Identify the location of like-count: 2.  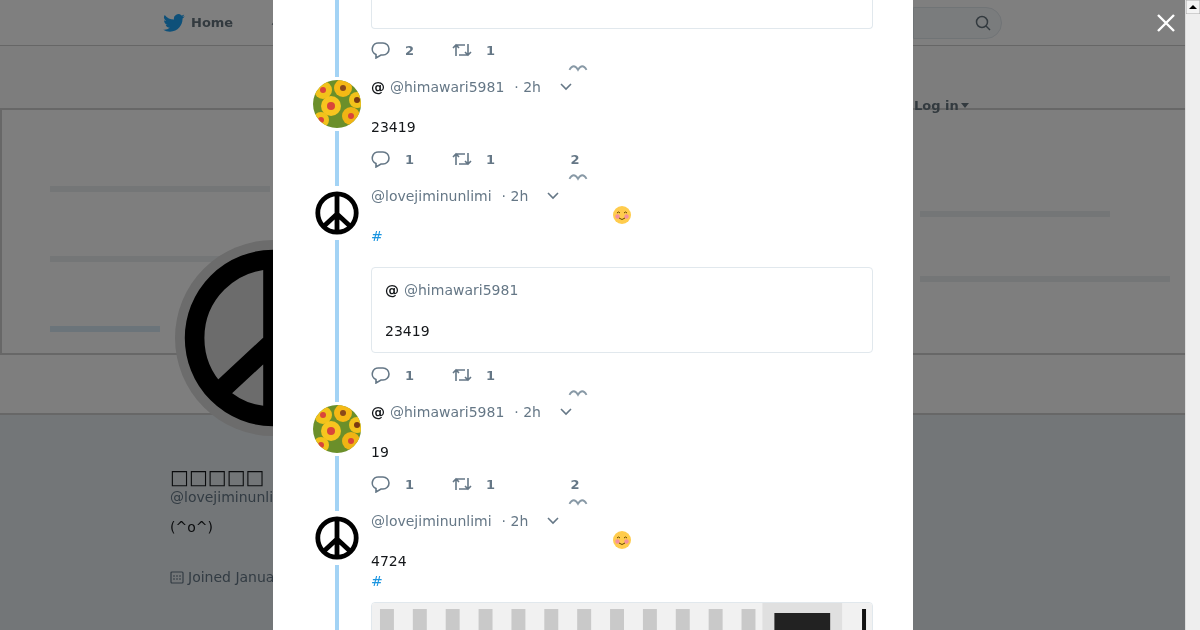
(575, 484).